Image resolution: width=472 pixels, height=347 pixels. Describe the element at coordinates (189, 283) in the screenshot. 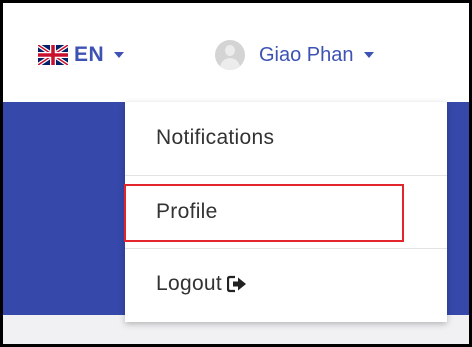

I see `menu-item-label: Logout` at that location.